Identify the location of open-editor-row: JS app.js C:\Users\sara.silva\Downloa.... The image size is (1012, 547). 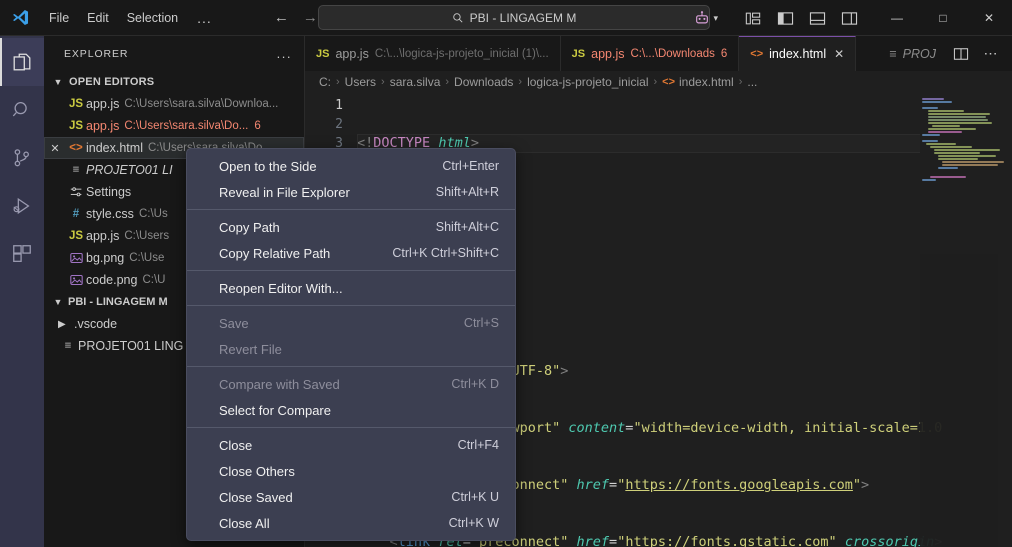
(174, 104).